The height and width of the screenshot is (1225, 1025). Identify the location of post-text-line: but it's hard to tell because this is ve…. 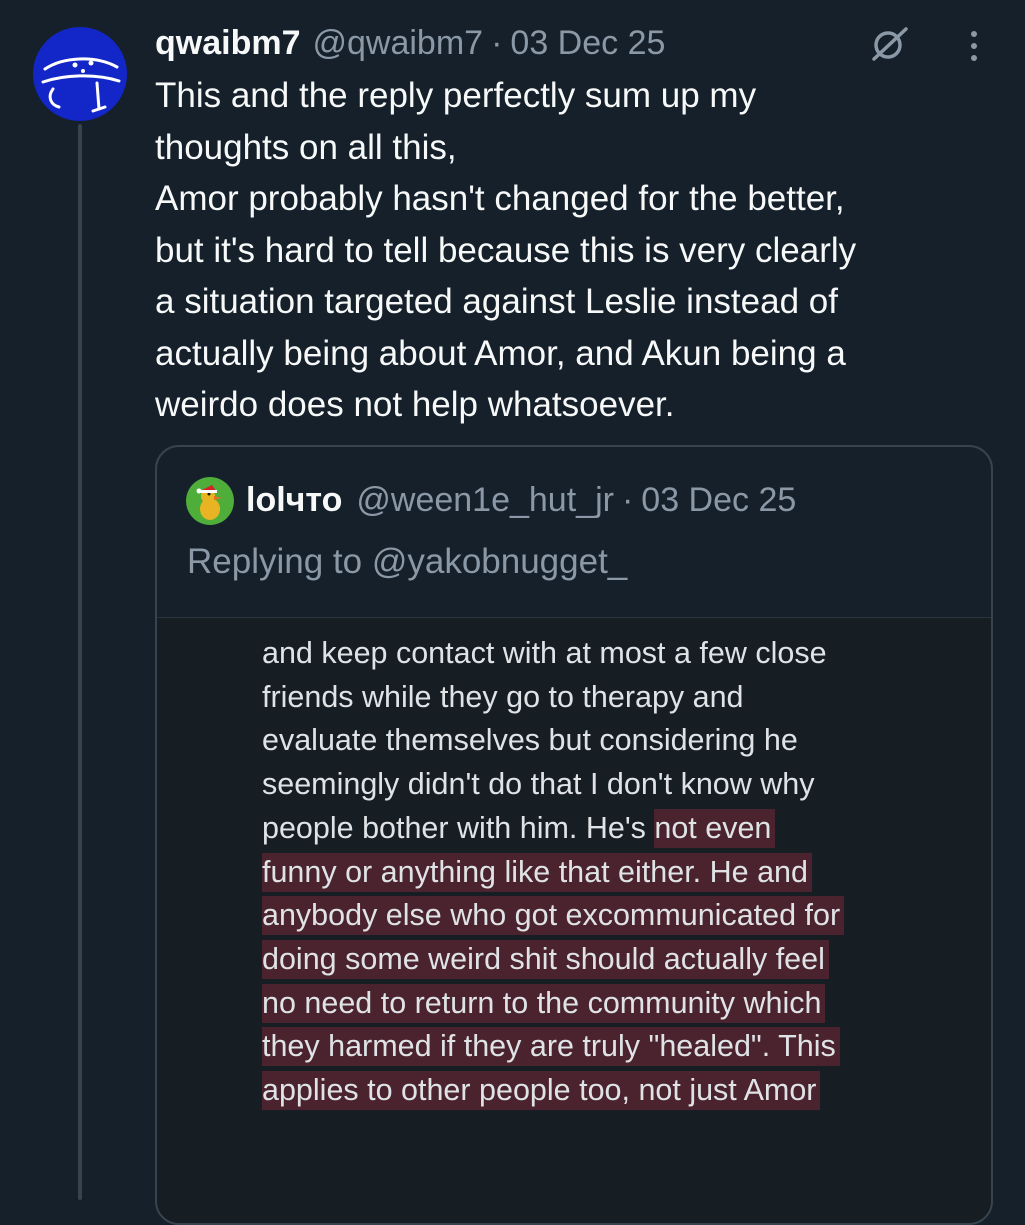
(506, 250).